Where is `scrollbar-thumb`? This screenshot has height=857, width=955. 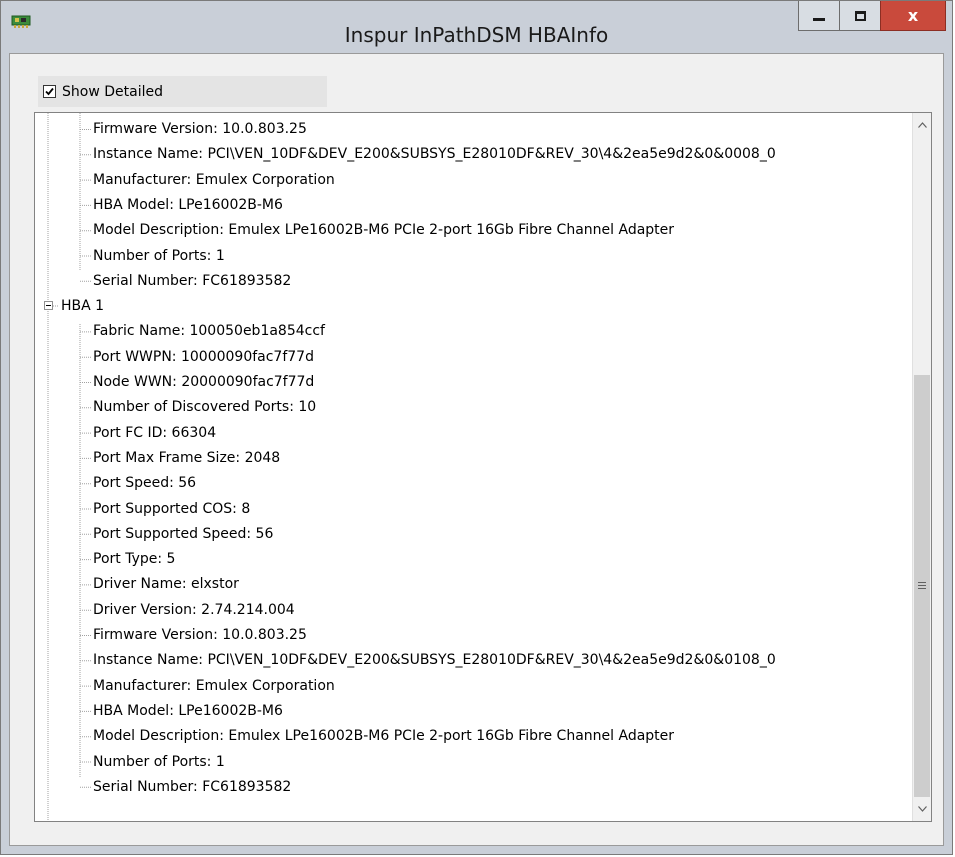
scrollbar-thumb is located at coordinates (922, 586).